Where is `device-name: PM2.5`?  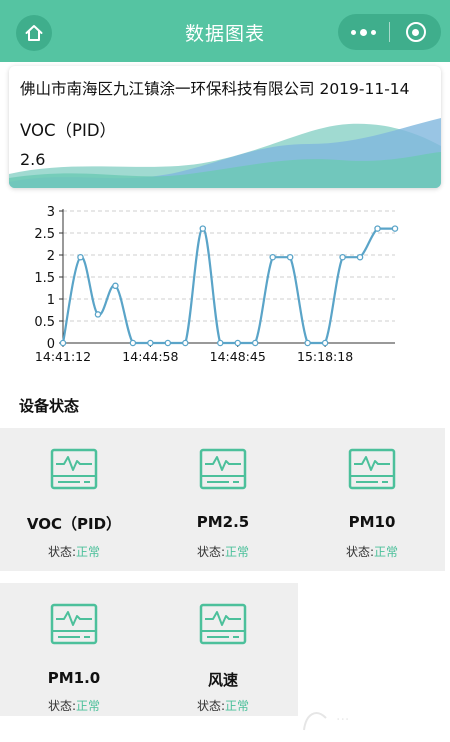
device-name: PM2.5 is located at coordinates (223, 522).